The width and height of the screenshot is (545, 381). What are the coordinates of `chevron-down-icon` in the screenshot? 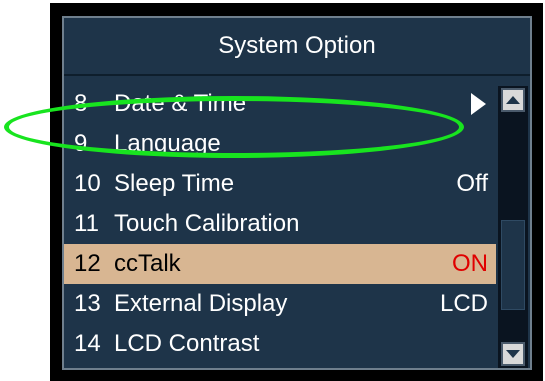 It's located at (513, 354).